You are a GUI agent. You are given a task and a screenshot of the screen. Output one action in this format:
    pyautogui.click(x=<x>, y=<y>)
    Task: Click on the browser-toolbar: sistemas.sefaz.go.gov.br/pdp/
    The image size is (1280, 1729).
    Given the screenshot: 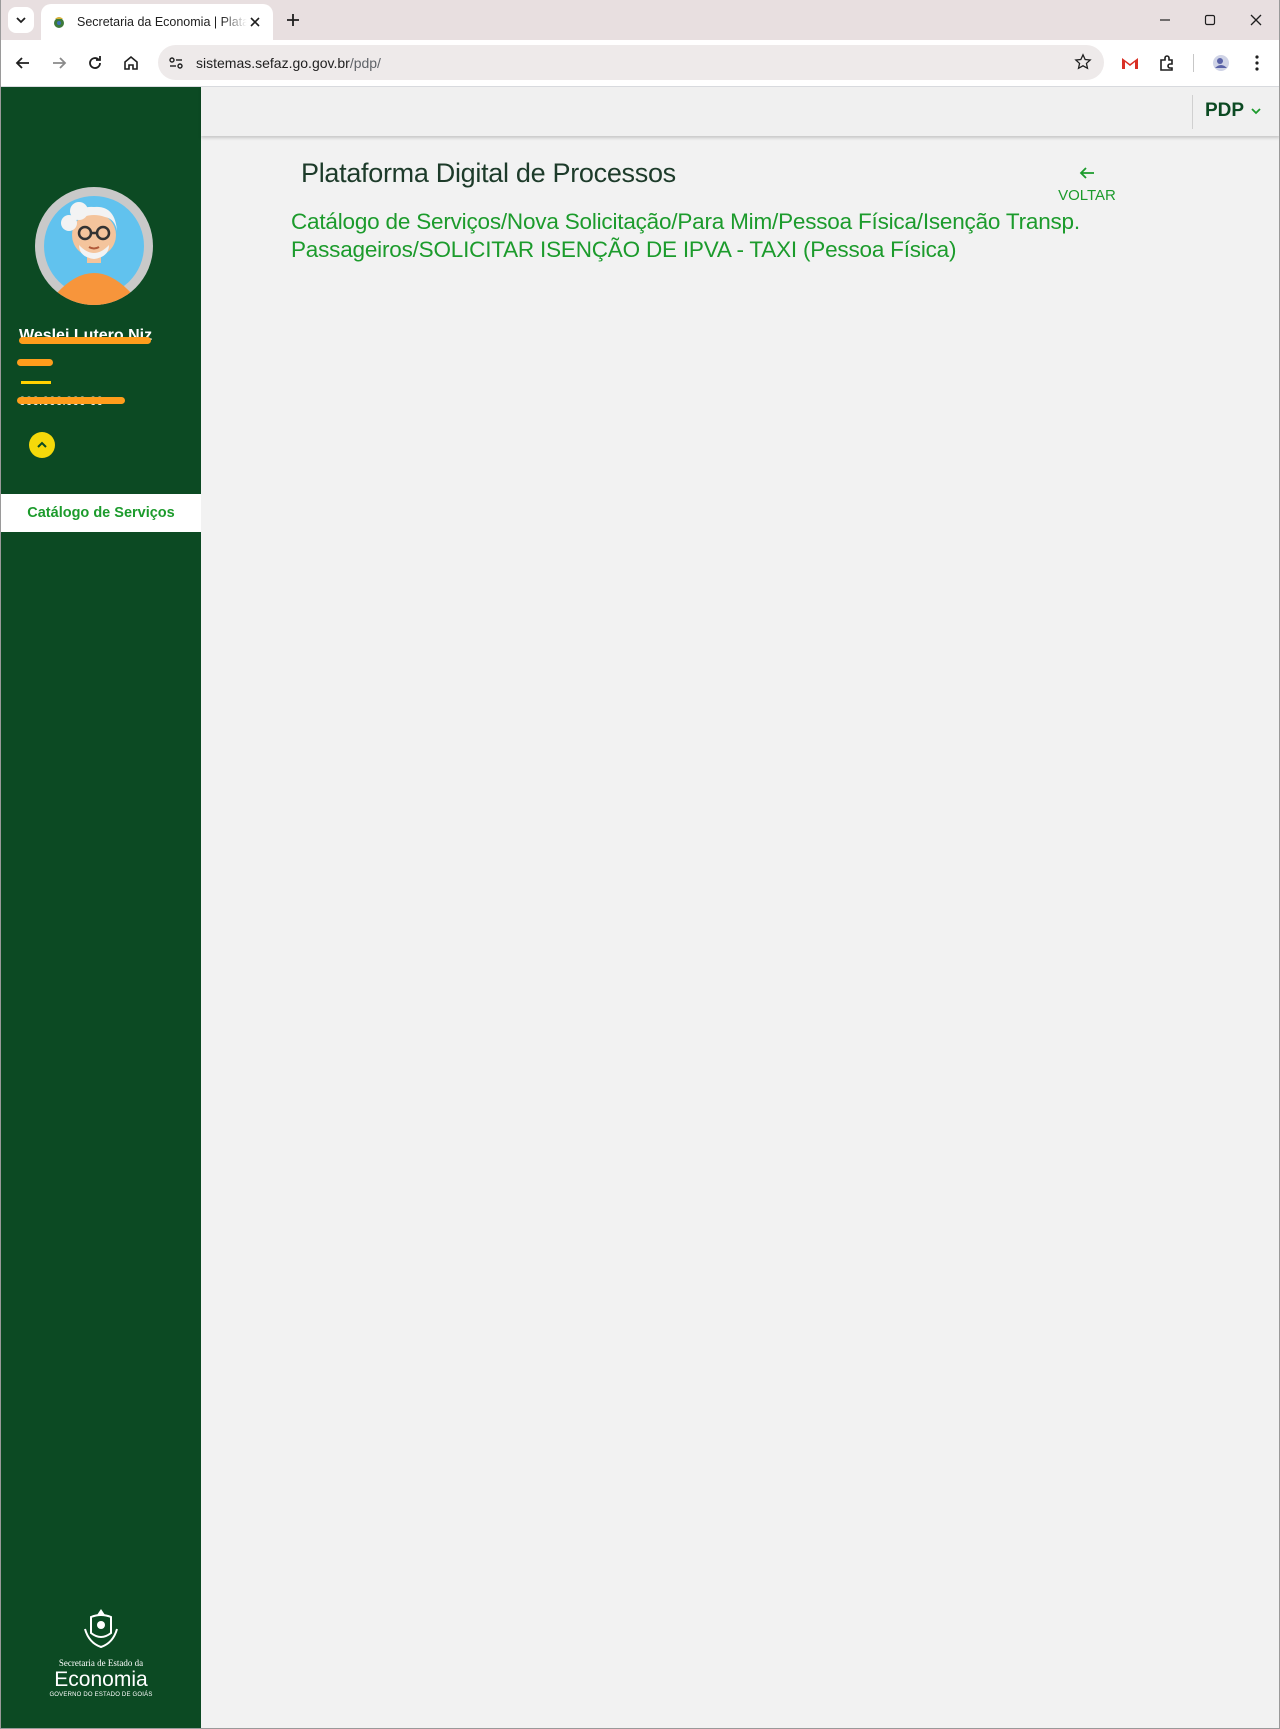 What is the action you would take?
    pyautogui.click(x=640, y=63)
    